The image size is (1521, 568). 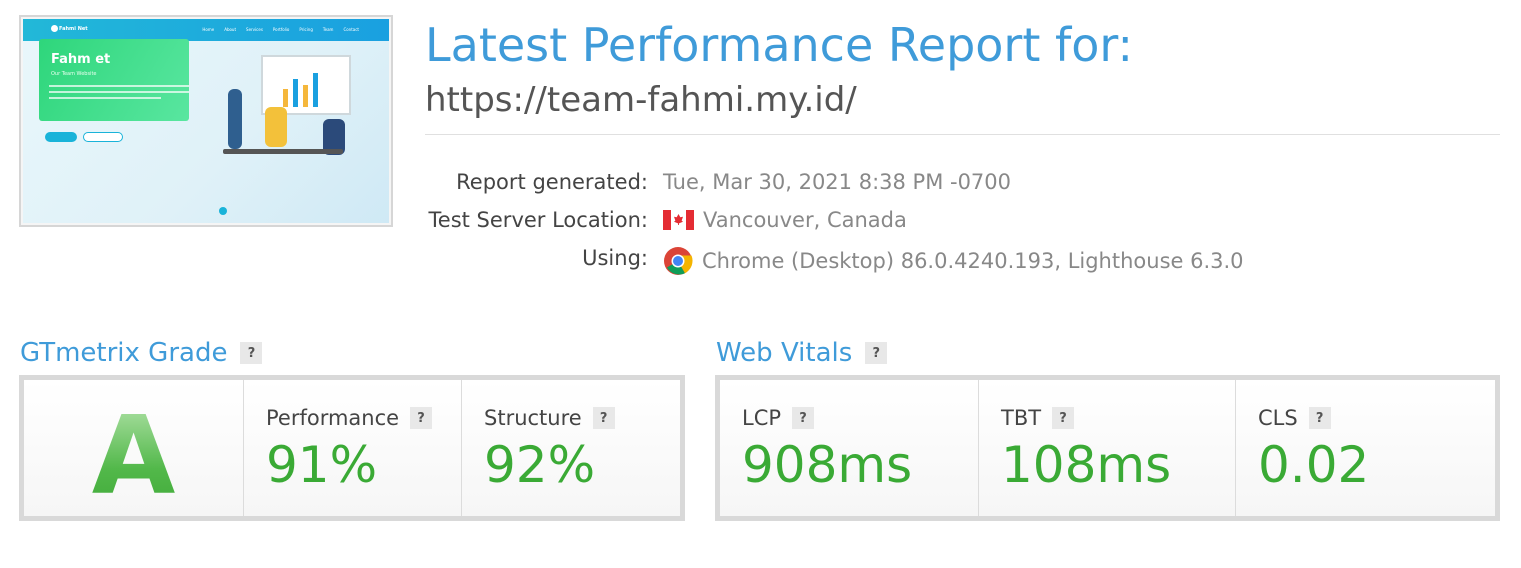 I want to click on web-vitals-panel: LCP ? 908ms TBT ? 108ms CLS ? 0.02, so click(x=1107, y=448).